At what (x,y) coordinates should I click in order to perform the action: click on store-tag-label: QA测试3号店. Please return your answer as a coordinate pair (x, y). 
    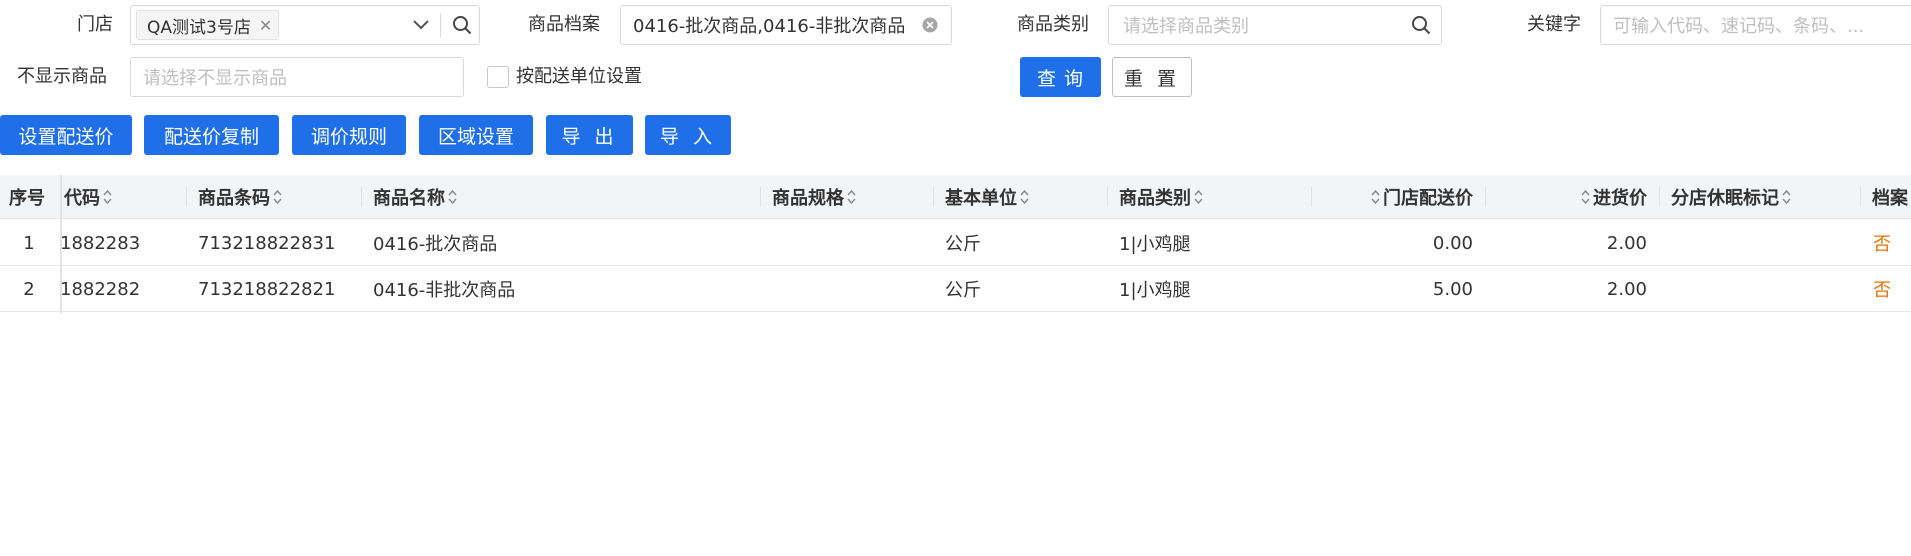
    Looking at the image, I should click on (199, 27).